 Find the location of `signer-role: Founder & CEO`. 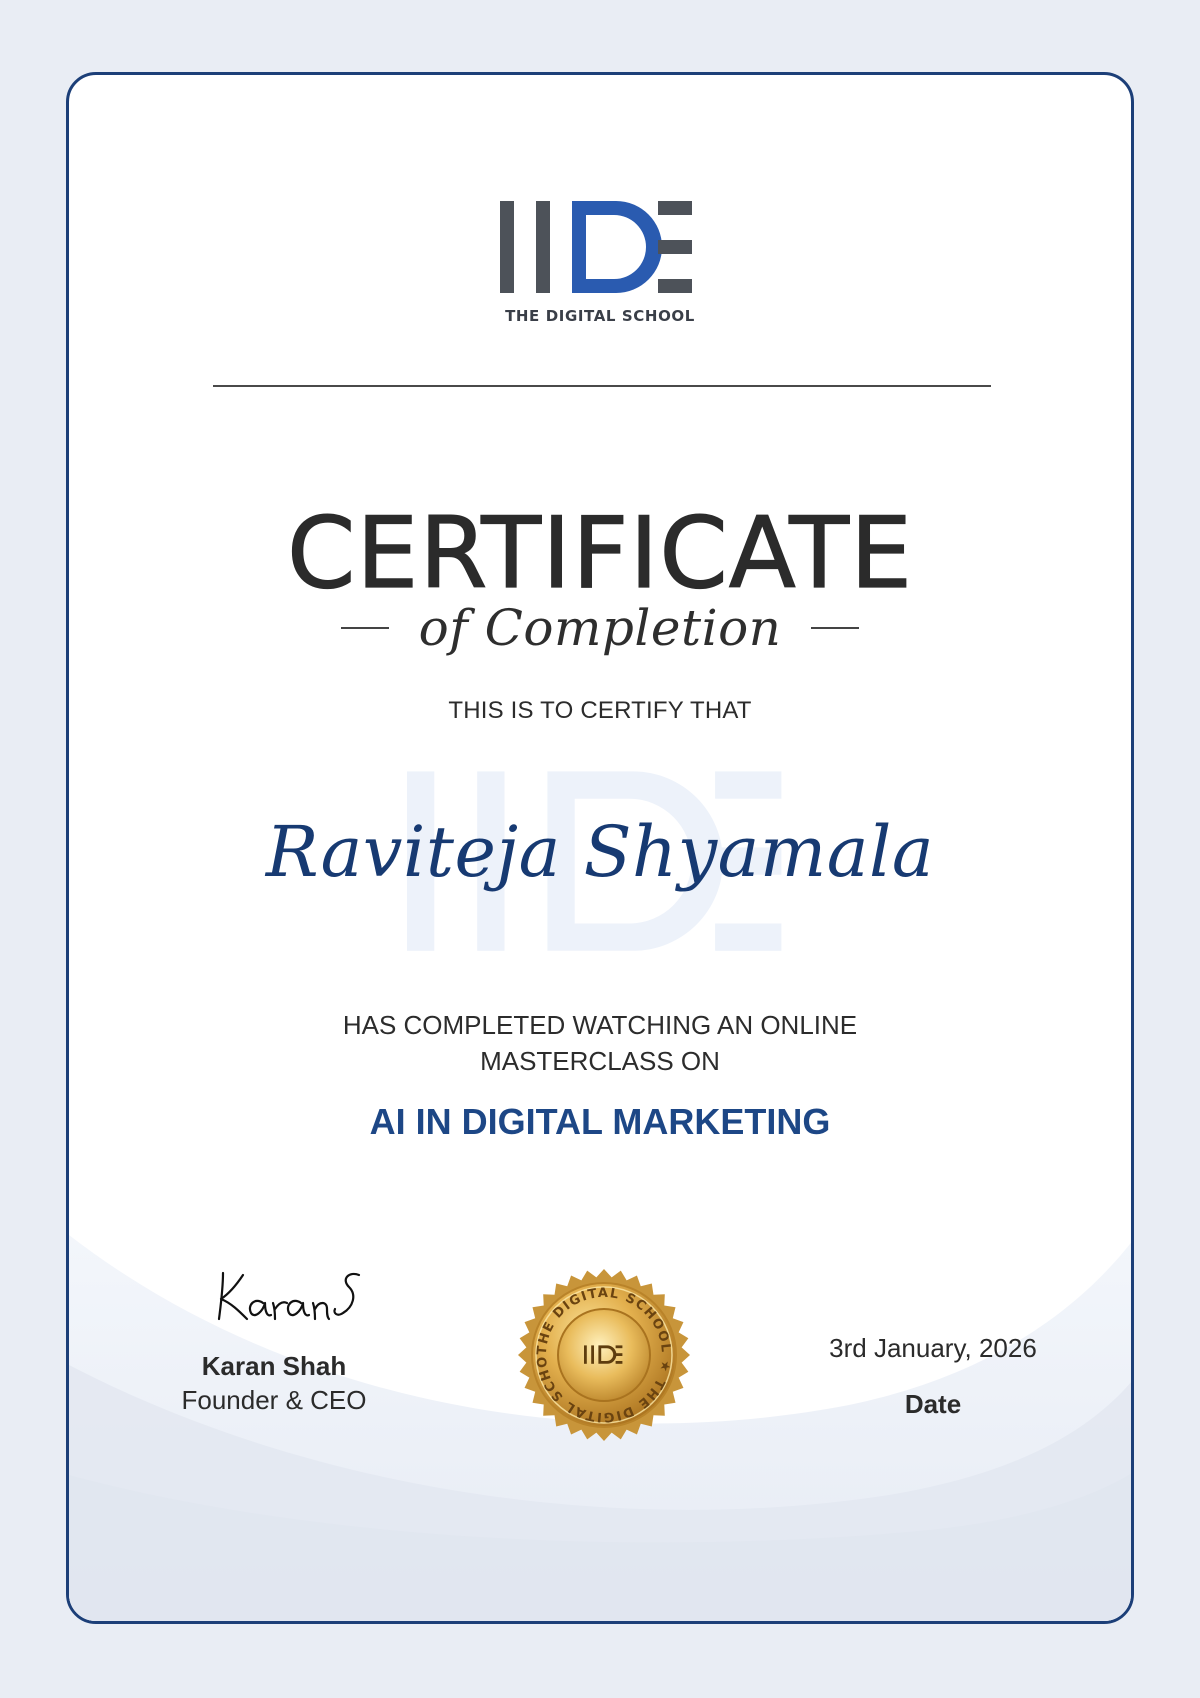

signer-role: Founder & CEO is located at coordinates (274, 1400).